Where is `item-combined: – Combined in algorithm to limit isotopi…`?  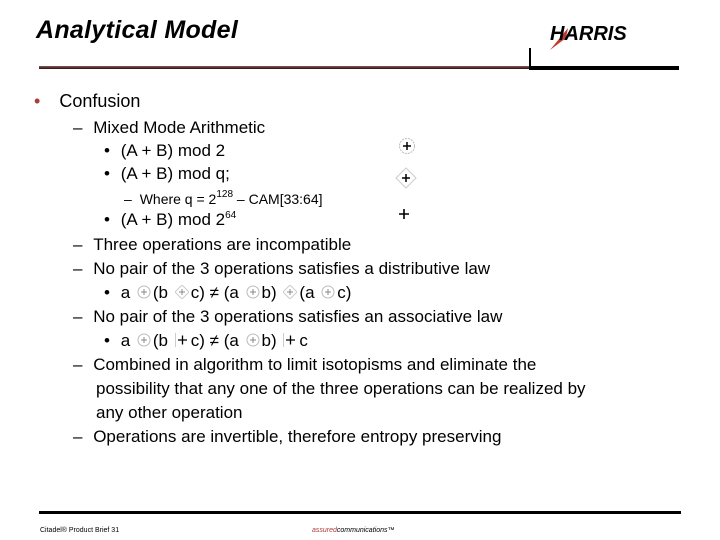
item-combined: – Combined in algorithm to limit isotopi… is located at coordinates (304, 365).